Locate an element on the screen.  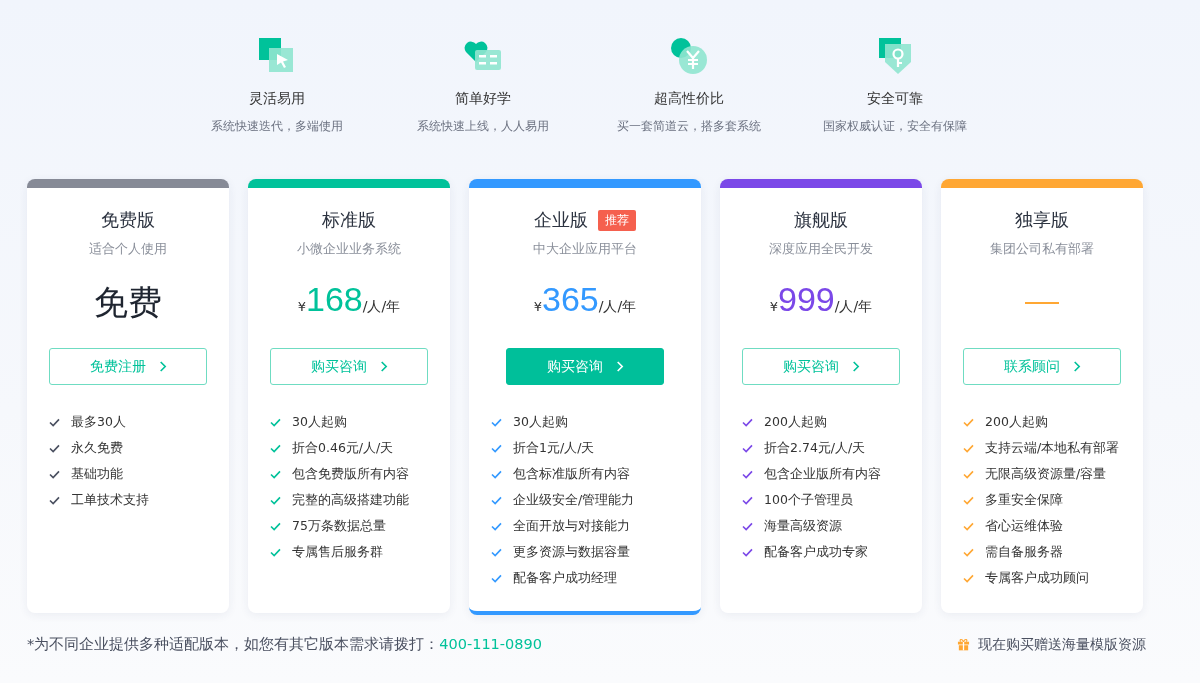
plan-name: 标准版 is located at coordinates (349, 220).